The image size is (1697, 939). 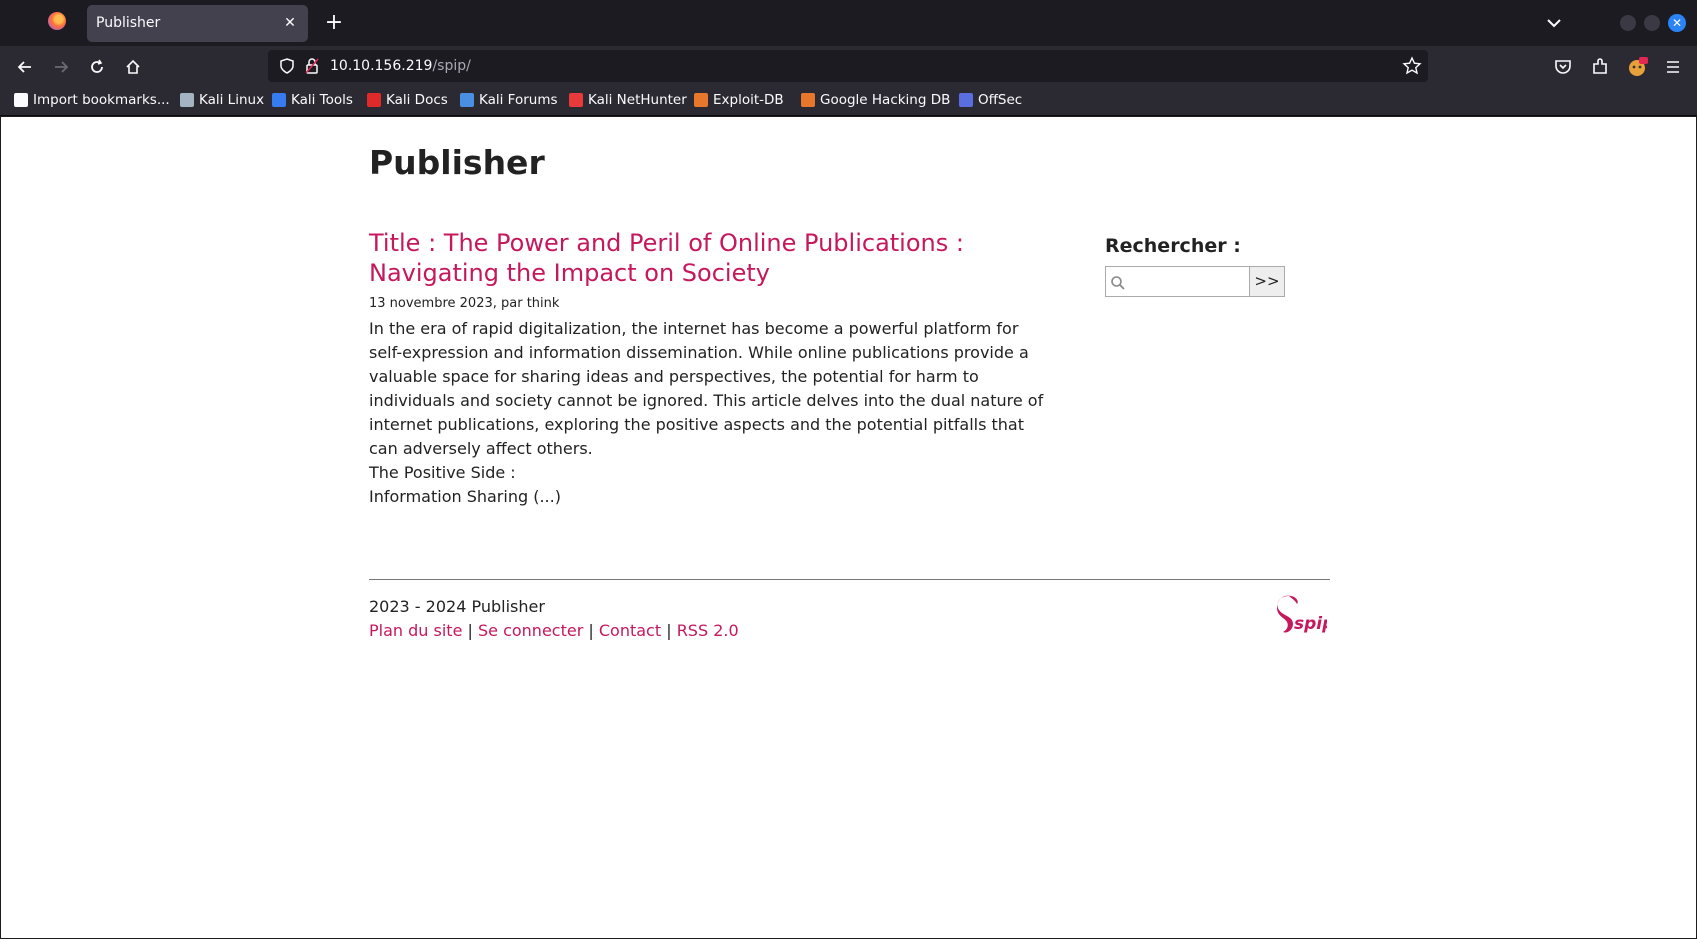 I want to click on bookmark-offsec: OffSec, so click(x=990, y=100).